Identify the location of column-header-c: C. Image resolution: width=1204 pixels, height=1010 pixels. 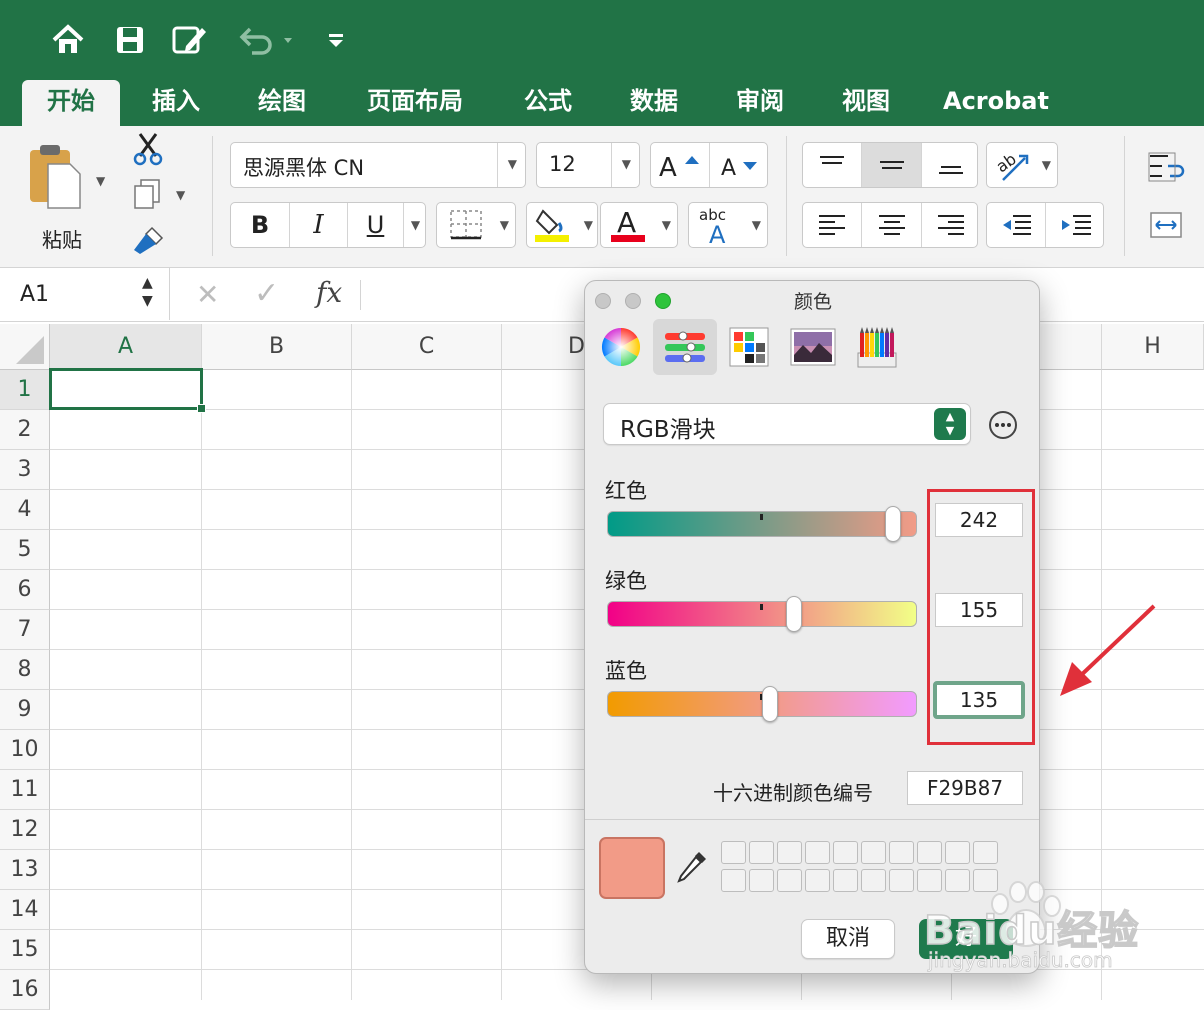
(427, 347).